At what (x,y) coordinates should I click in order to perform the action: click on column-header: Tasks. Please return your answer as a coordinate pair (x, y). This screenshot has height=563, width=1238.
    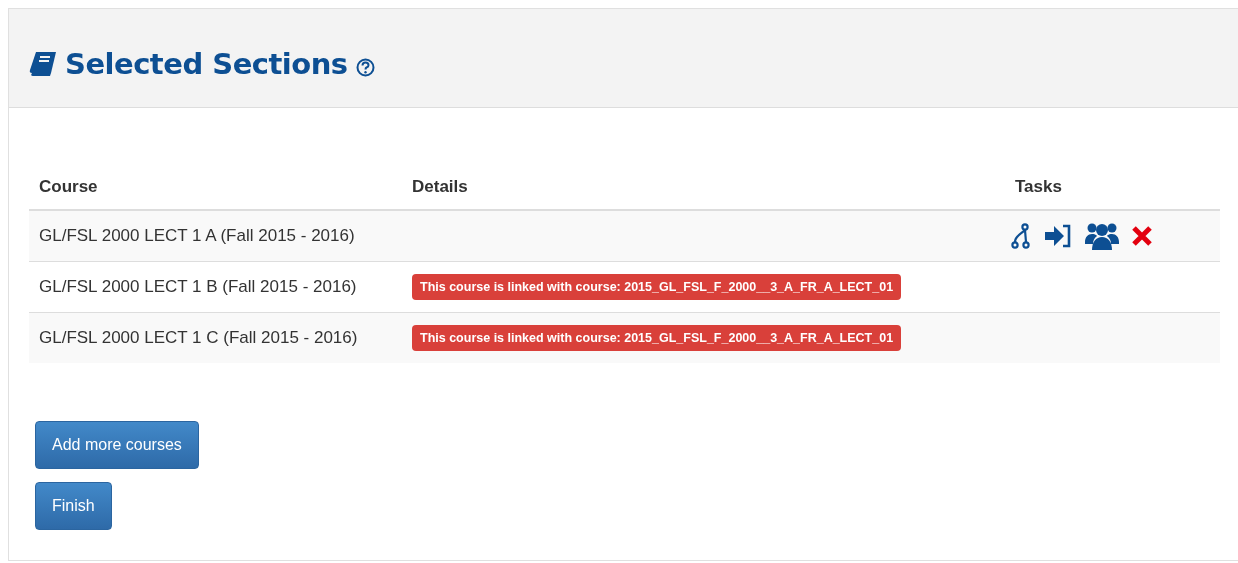
    Looking at the image, I should click on (1038, 186).